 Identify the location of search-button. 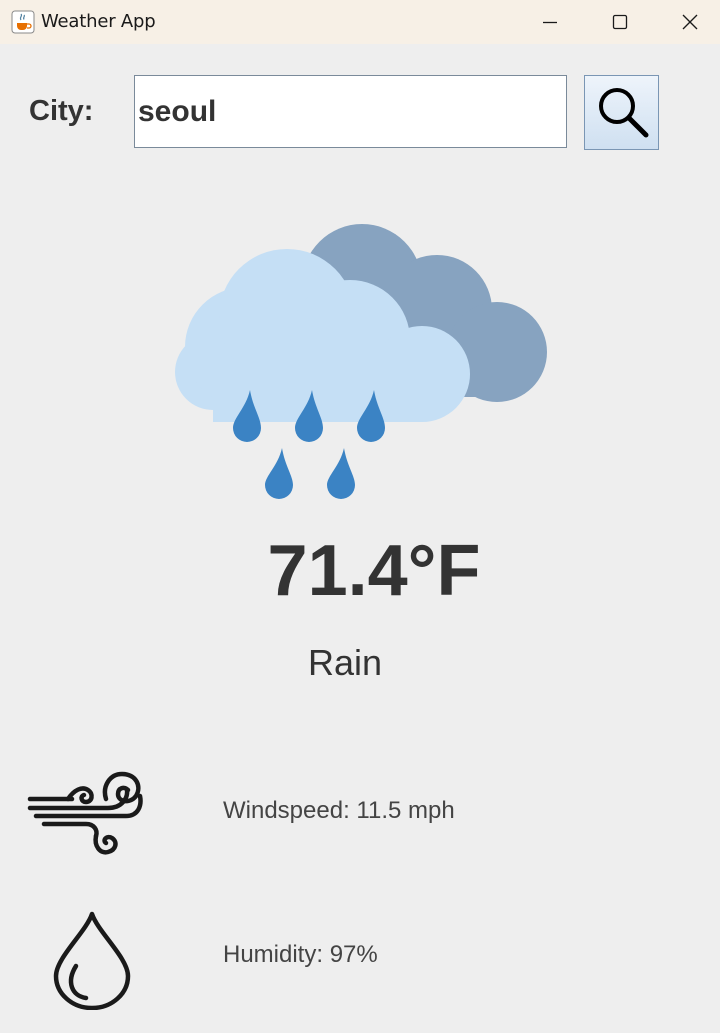
(621, 112).